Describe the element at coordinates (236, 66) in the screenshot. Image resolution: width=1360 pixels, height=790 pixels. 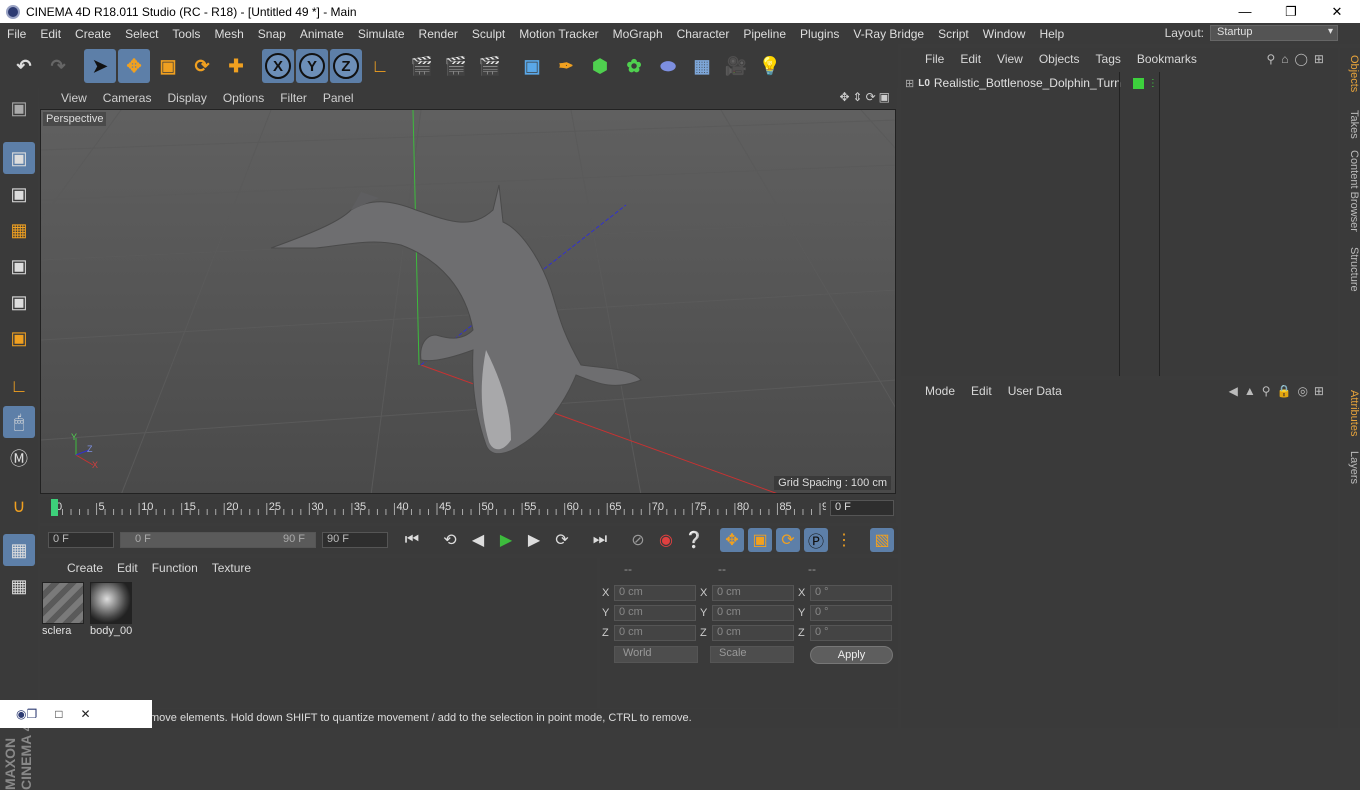
I see `transform-tool-icon: ✚` at that location.